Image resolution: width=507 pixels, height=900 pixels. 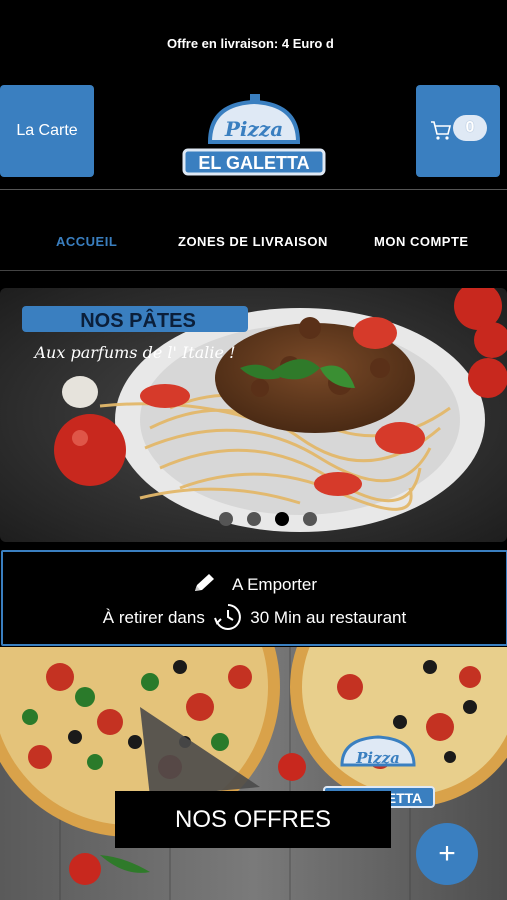 I want to click on clock-icon, so click(x=227, y=617).